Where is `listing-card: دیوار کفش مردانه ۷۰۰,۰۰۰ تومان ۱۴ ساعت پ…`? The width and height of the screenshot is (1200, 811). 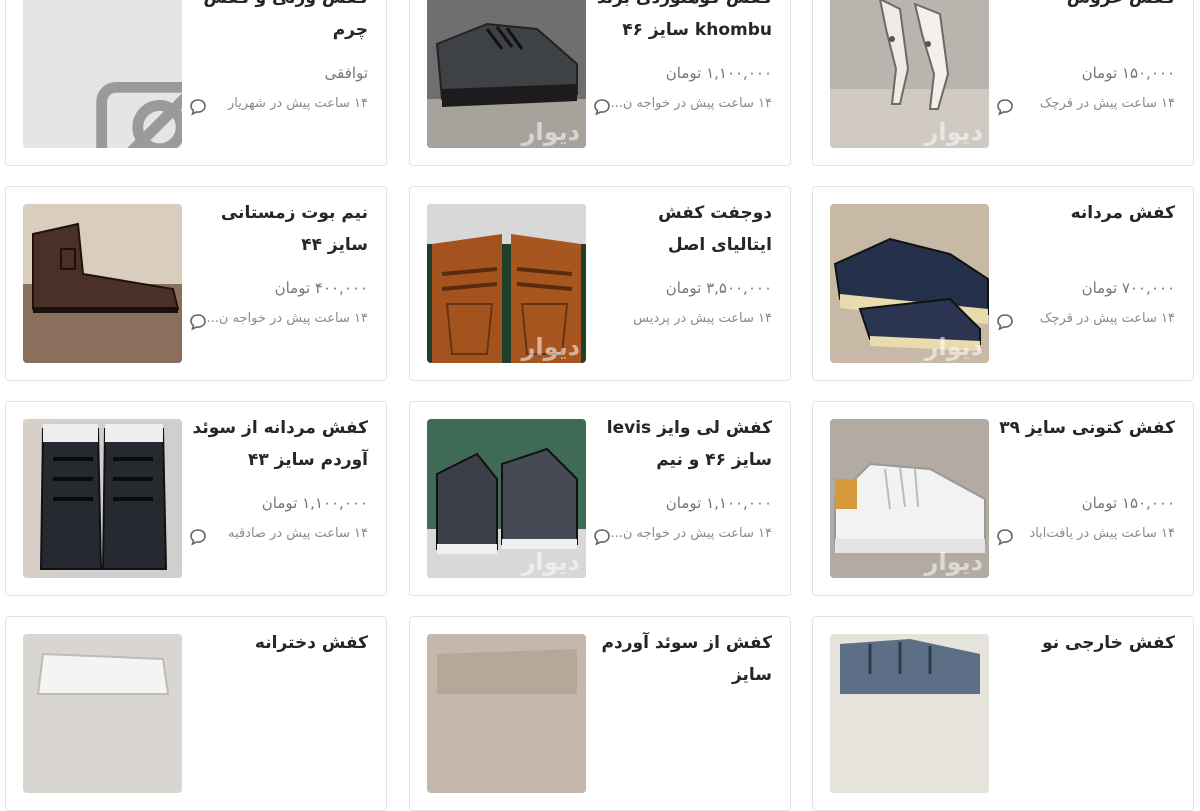
listing-card: دیوار کفش مردانه ۷۰۰,۰۰۰ تومان ۱۴ ساعت پ… is located at coordinates (1003, 283).